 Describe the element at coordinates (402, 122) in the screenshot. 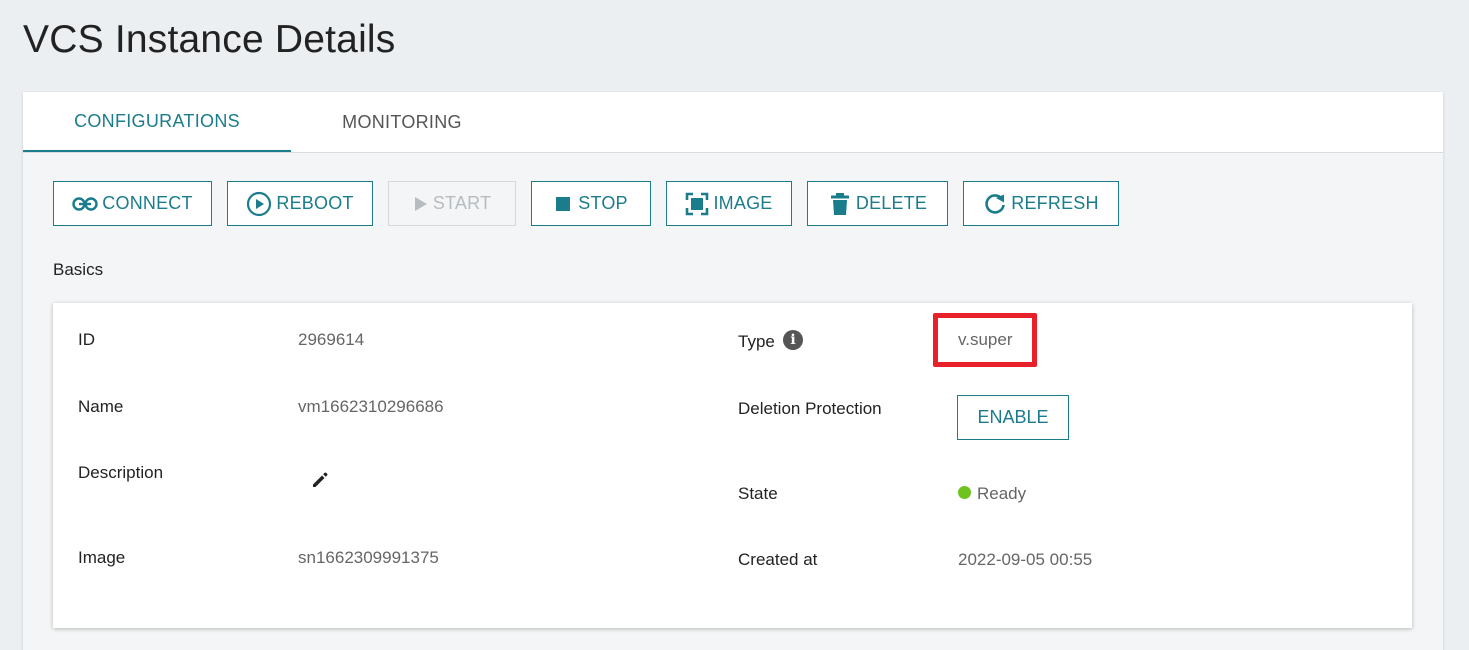

I see `tab-monitoring: MONITORING` at that location.